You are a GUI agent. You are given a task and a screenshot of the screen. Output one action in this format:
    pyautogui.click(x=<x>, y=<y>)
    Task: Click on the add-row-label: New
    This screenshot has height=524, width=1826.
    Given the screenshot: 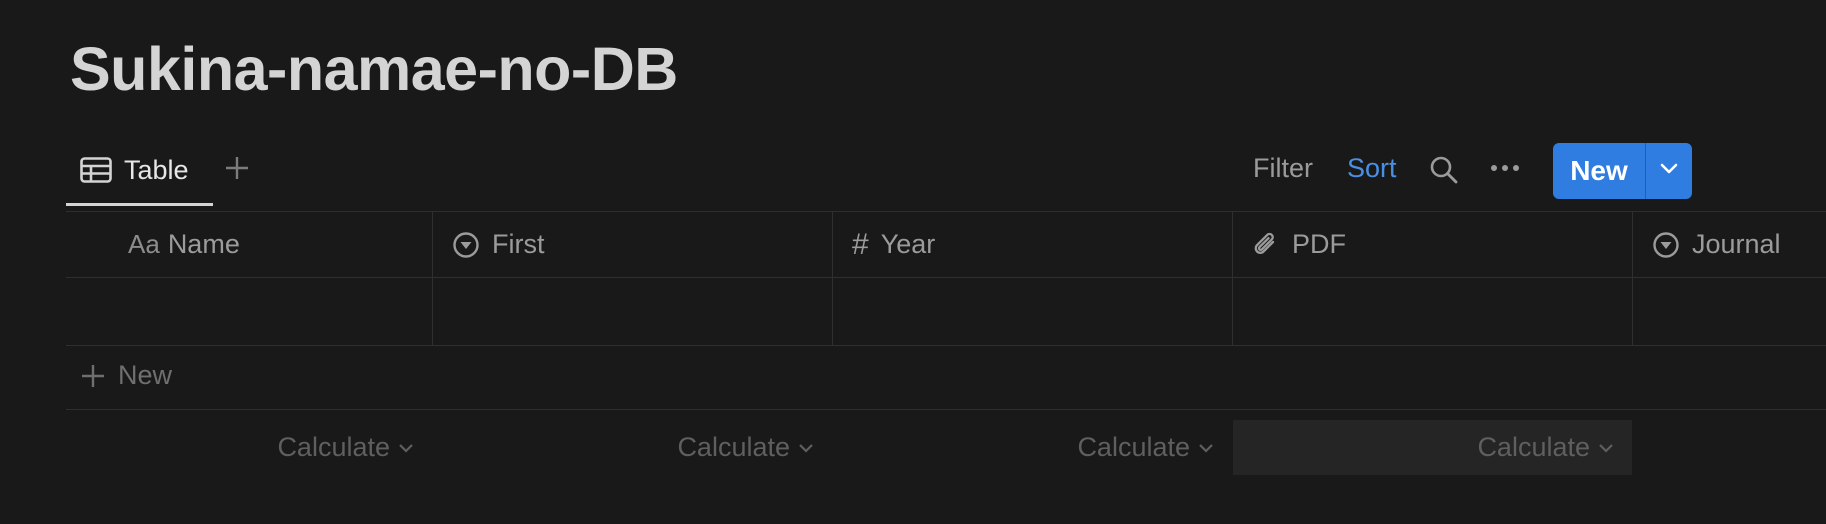 What is the action you would take?
    pyautogui.click(x=145, y=375)
    